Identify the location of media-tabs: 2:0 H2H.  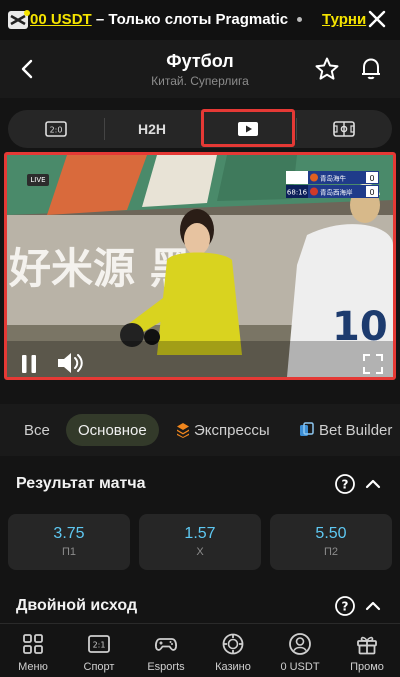
(200, 129).